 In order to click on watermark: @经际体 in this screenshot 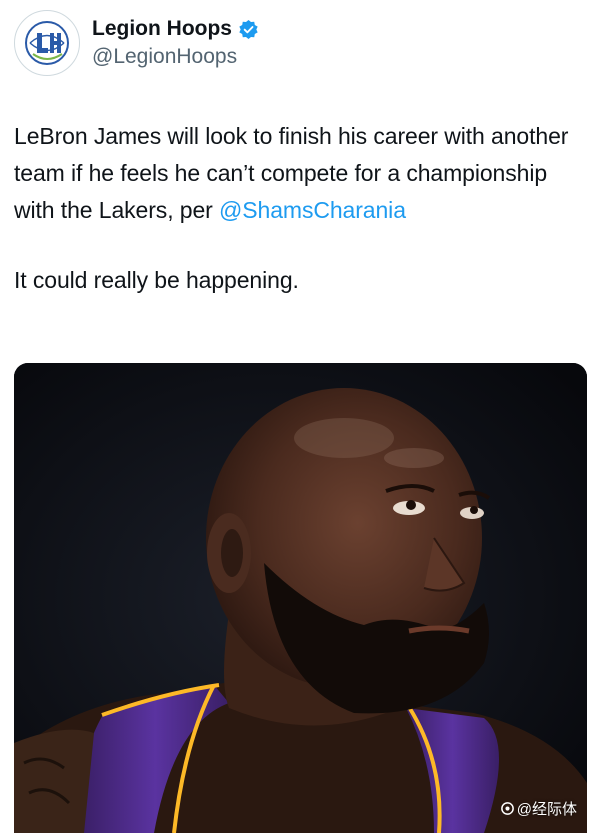, I will do `click(538, 808)`.